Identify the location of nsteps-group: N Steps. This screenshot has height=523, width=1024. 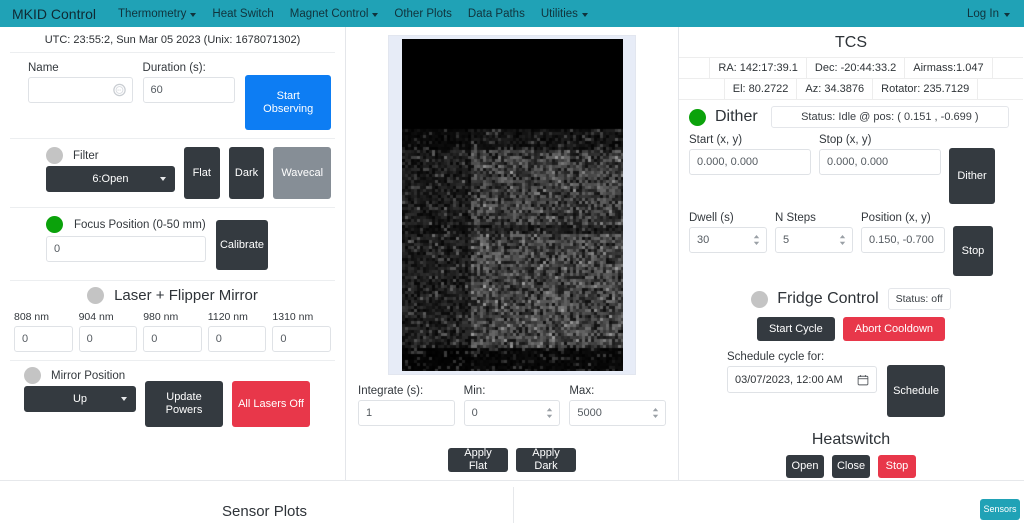
(814, 232).